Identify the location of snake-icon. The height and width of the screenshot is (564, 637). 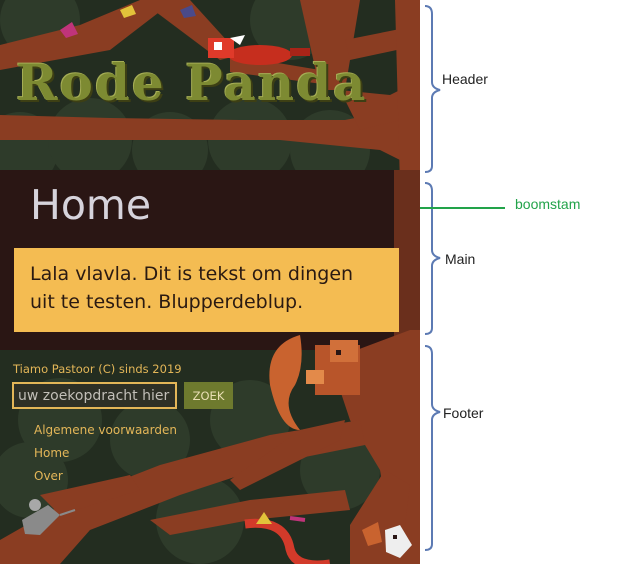
(287, 538).